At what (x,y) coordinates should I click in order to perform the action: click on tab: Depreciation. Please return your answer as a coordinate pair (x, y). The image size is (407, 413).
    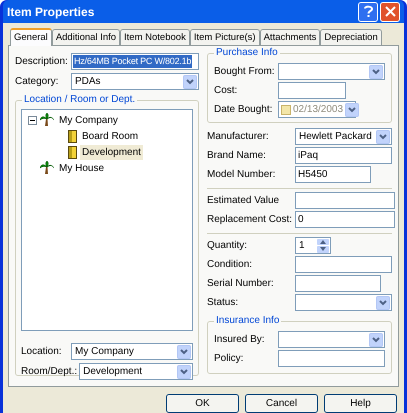
    Looking at the image, I should click on (351, 37).